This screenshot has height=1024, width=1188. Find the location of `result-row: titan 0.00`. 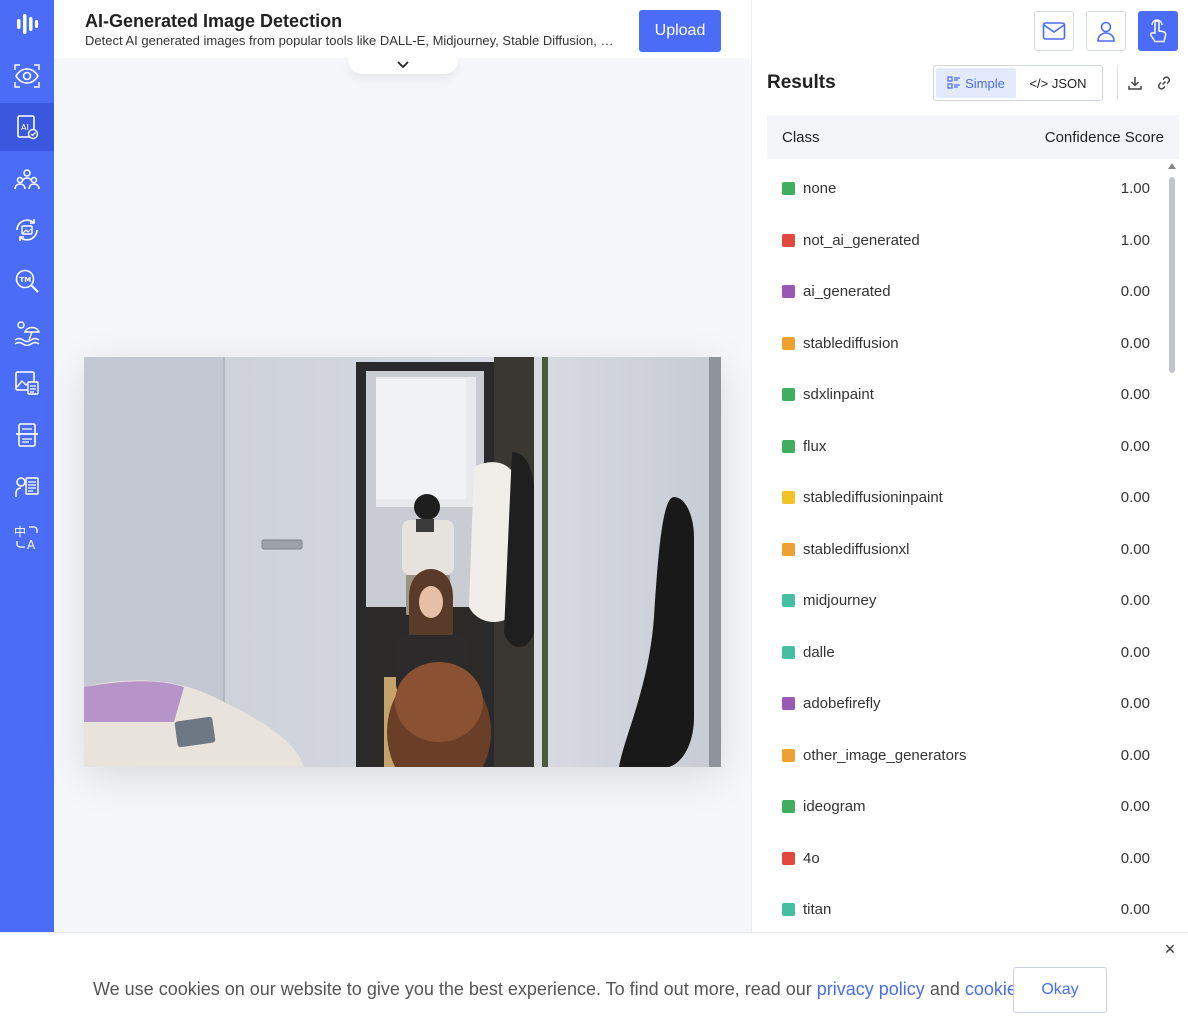

result-row: titan 0.00 is located at coordinates (966, 910).